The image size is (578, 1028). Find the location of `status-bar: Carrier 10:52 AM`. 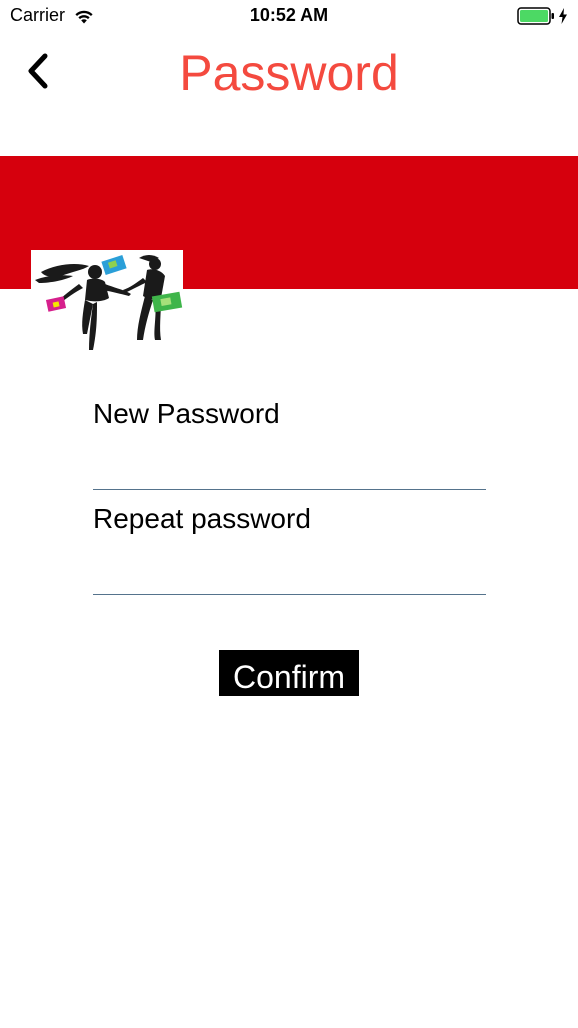

status-bar: Carrier 10:52 AM is located at coordinates (289, 16).